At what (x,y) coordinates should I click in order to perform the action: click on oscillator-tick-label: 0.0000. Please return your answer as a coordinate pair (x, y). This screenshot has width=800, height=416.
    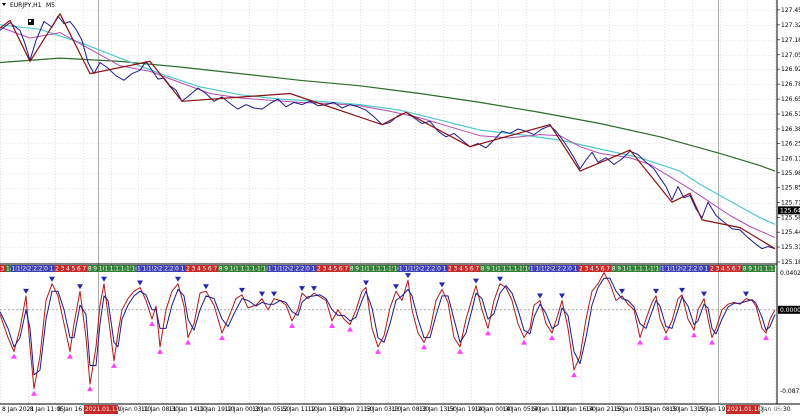
    Looking at the image, I should click on (790, 310).